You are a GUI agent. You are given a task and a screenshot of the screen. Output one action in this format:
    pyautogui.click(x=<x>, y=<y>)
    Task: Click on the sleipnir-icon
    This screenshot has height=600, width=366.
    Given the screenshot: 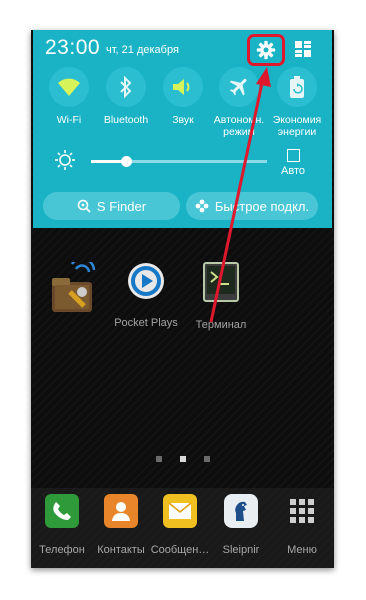 What is the action you would take?
    pyautogui.click(x=241, y=511)
    